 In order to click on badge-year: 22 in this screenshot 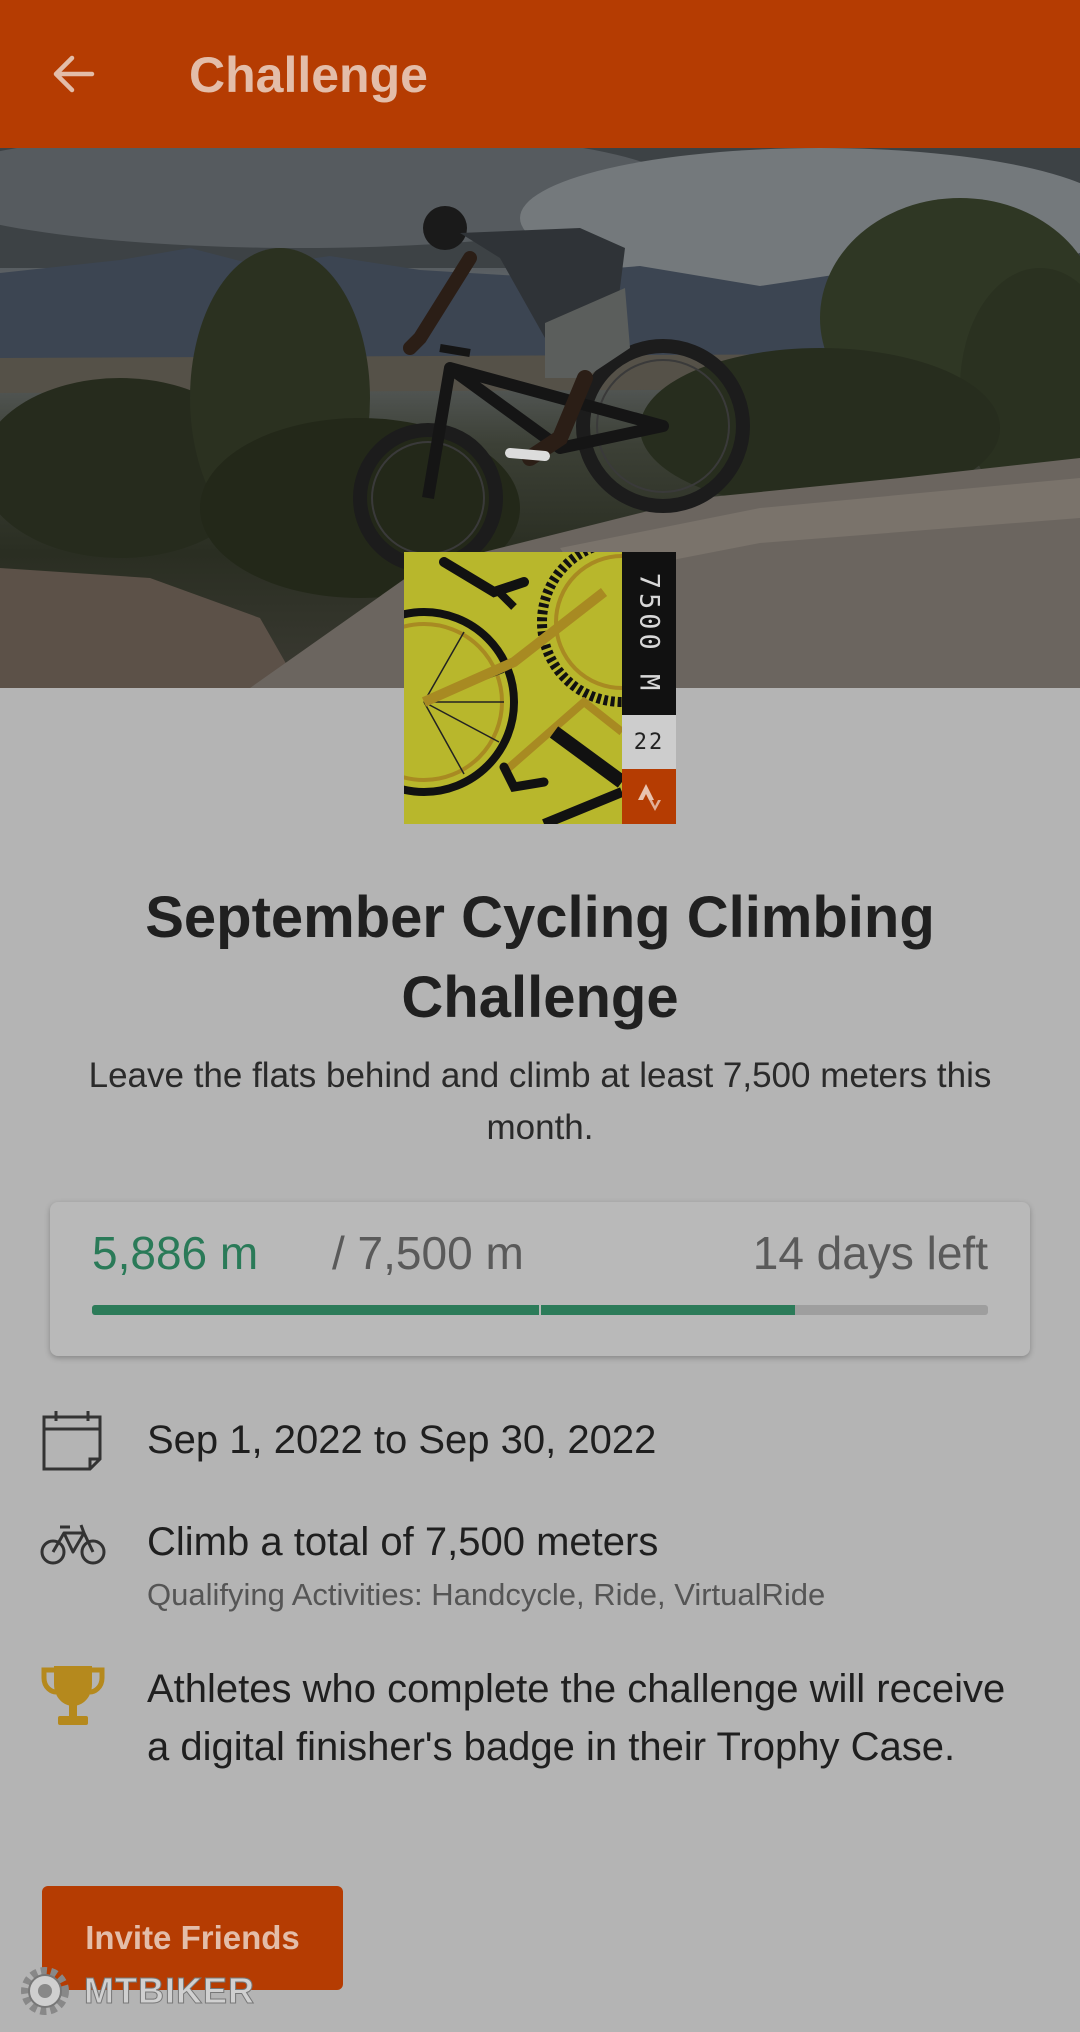, I will do `click(649, 742)`.